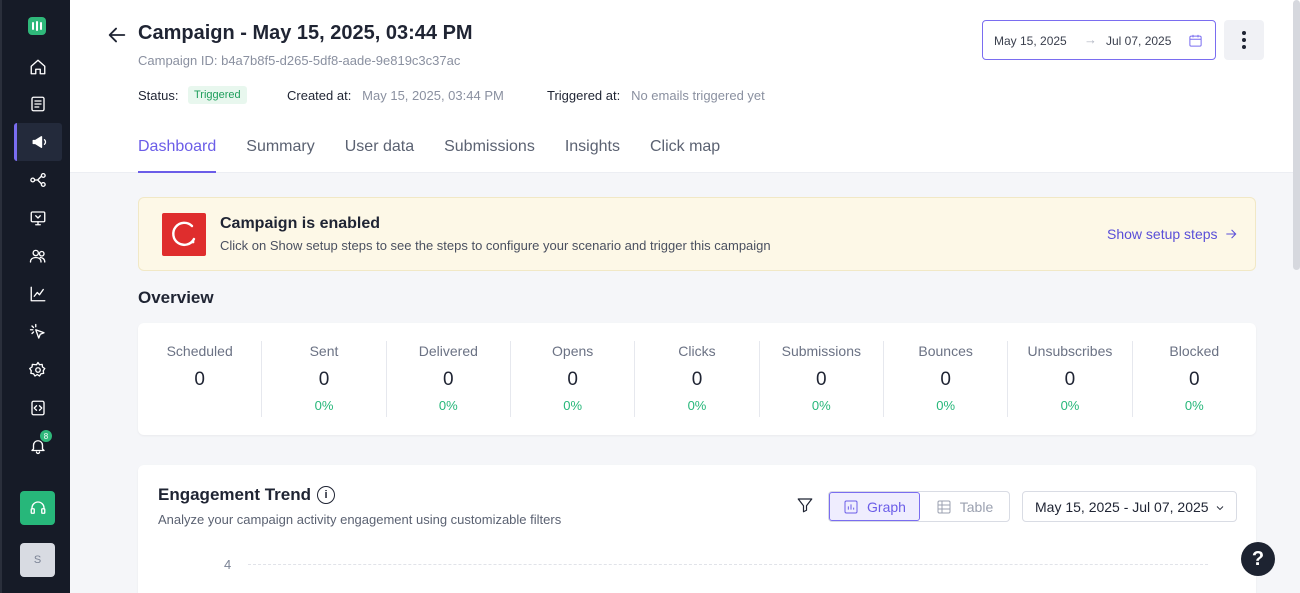 This screenshot has height=593, width=1300. Describe the element at coordinates (177, 155) in the screenshot. I see `tab-dashboard: Dashboard` at that location.